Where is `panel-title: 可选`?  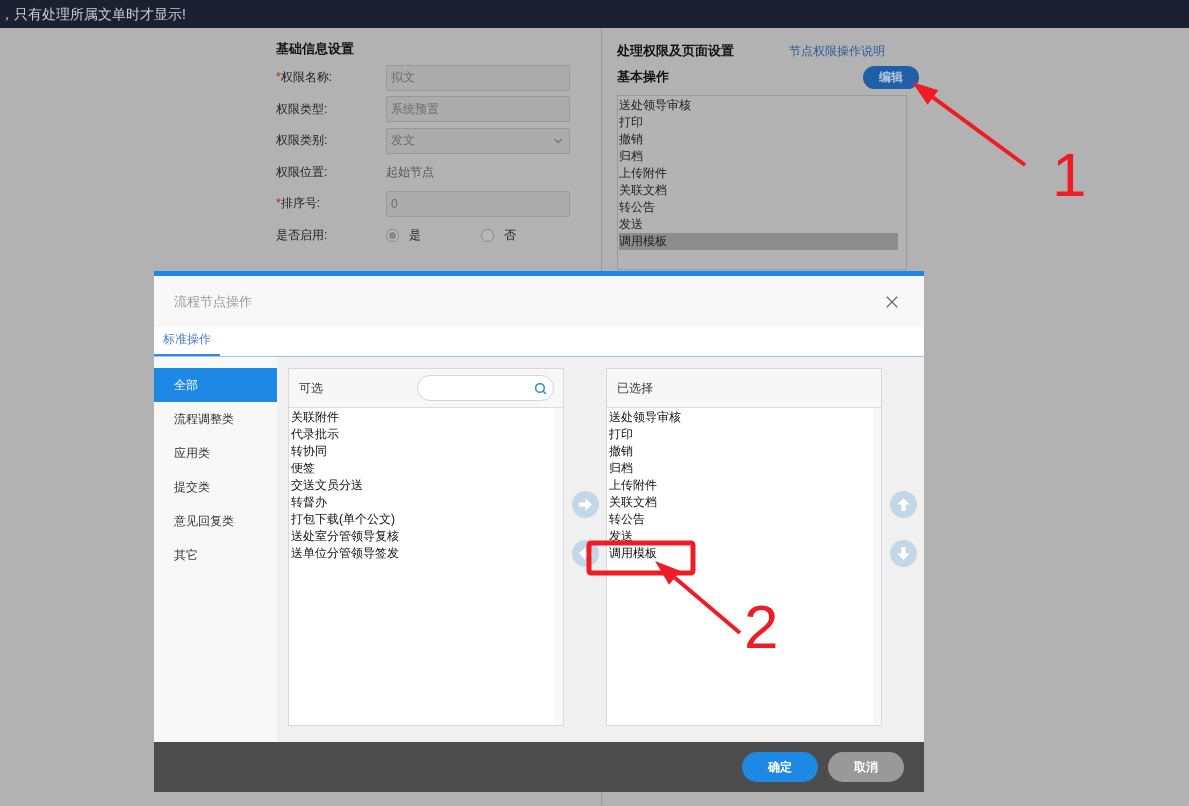 panel-title: 可选 is located at coordinates (311, 388).